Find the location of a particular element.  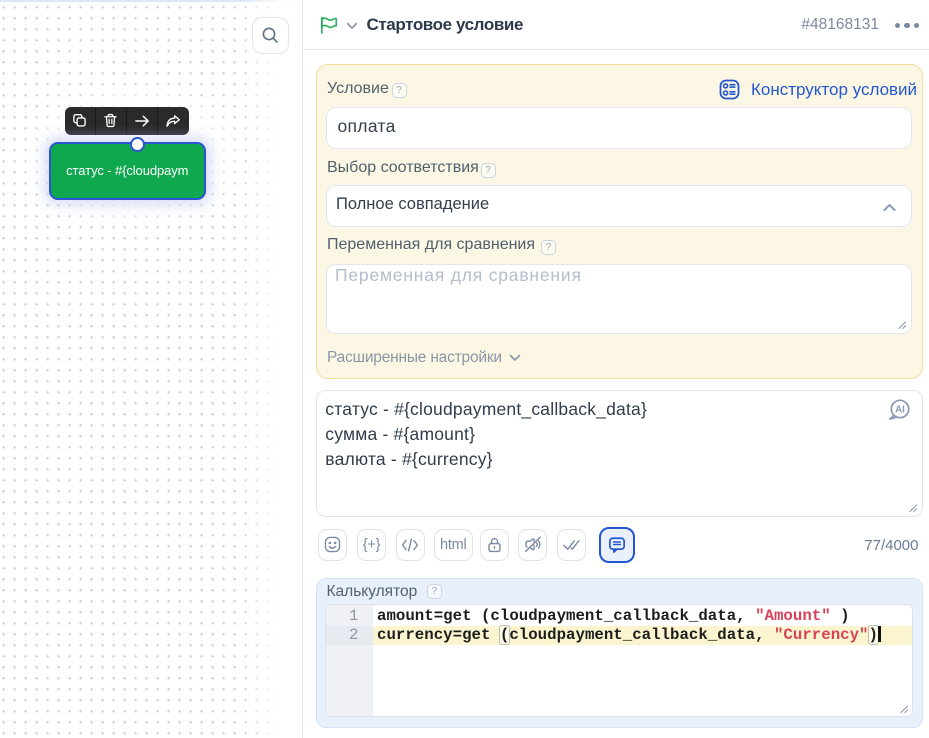

svg-text: AI is located at coordinates (900, 409).